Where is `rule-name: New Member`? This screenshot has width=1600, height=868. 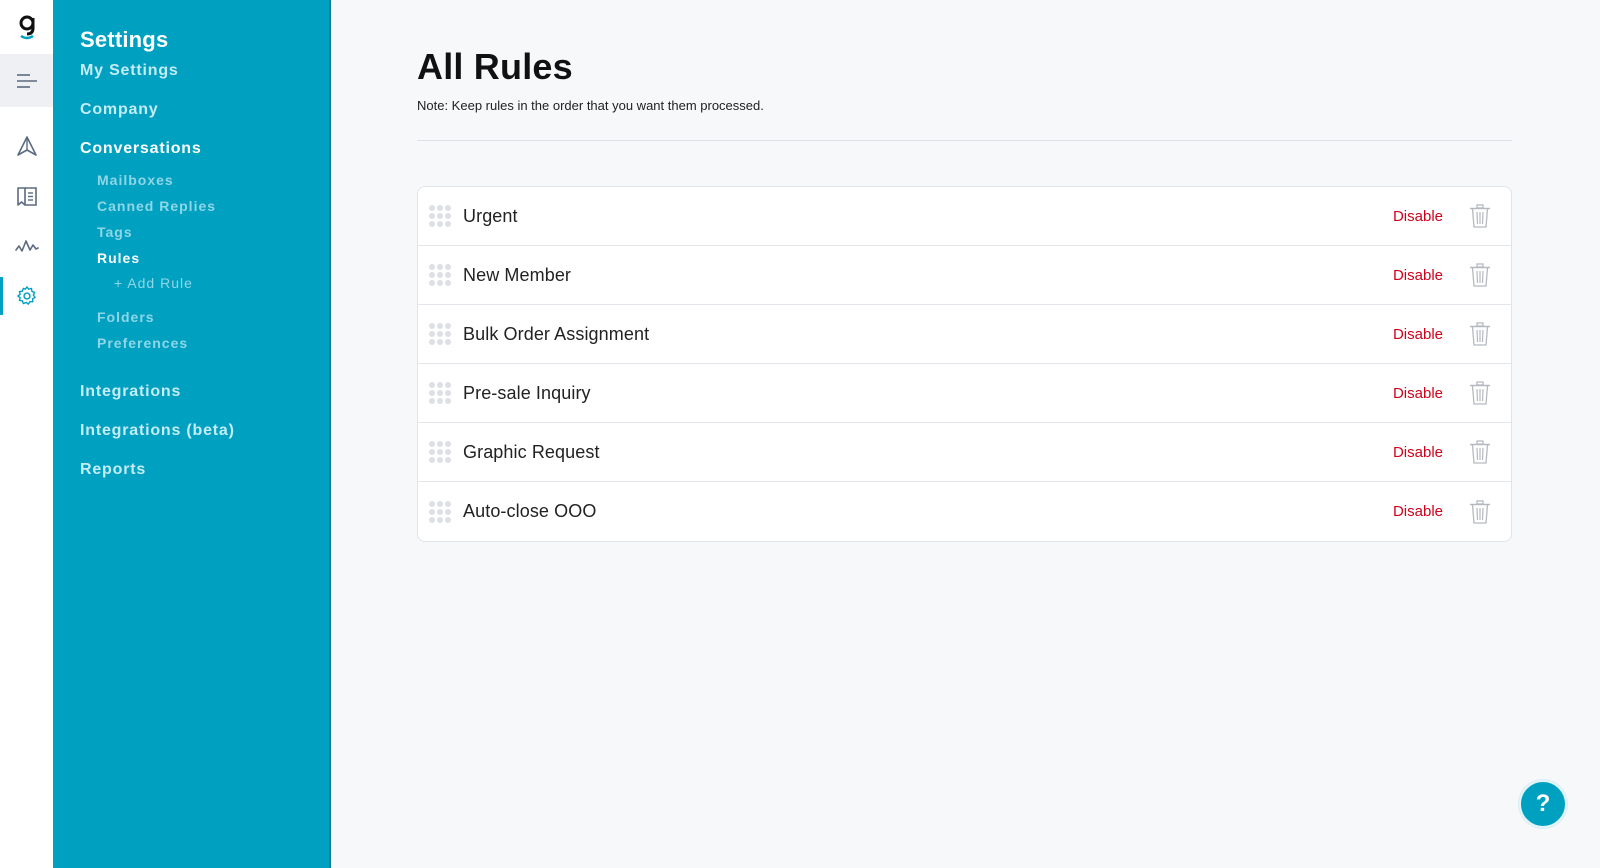 rule-name: New Member is located at coordinates (928, 275).